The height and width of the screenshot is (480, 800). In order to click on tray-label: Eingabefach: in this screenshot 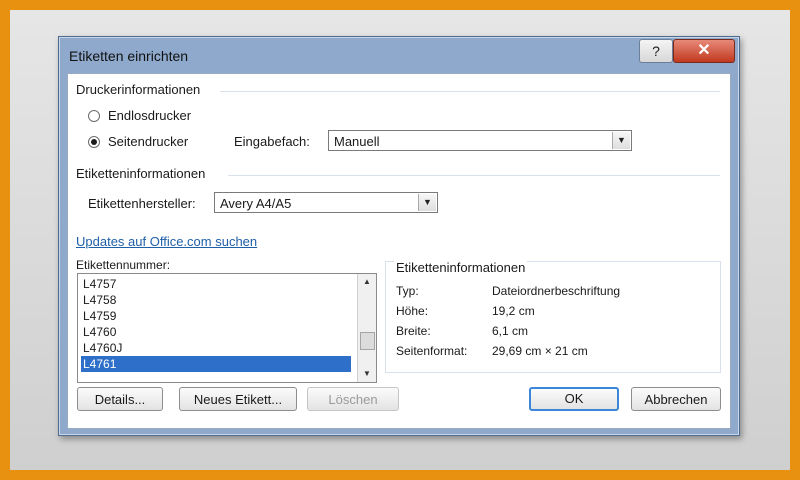, I will do `click(272, 141)`.